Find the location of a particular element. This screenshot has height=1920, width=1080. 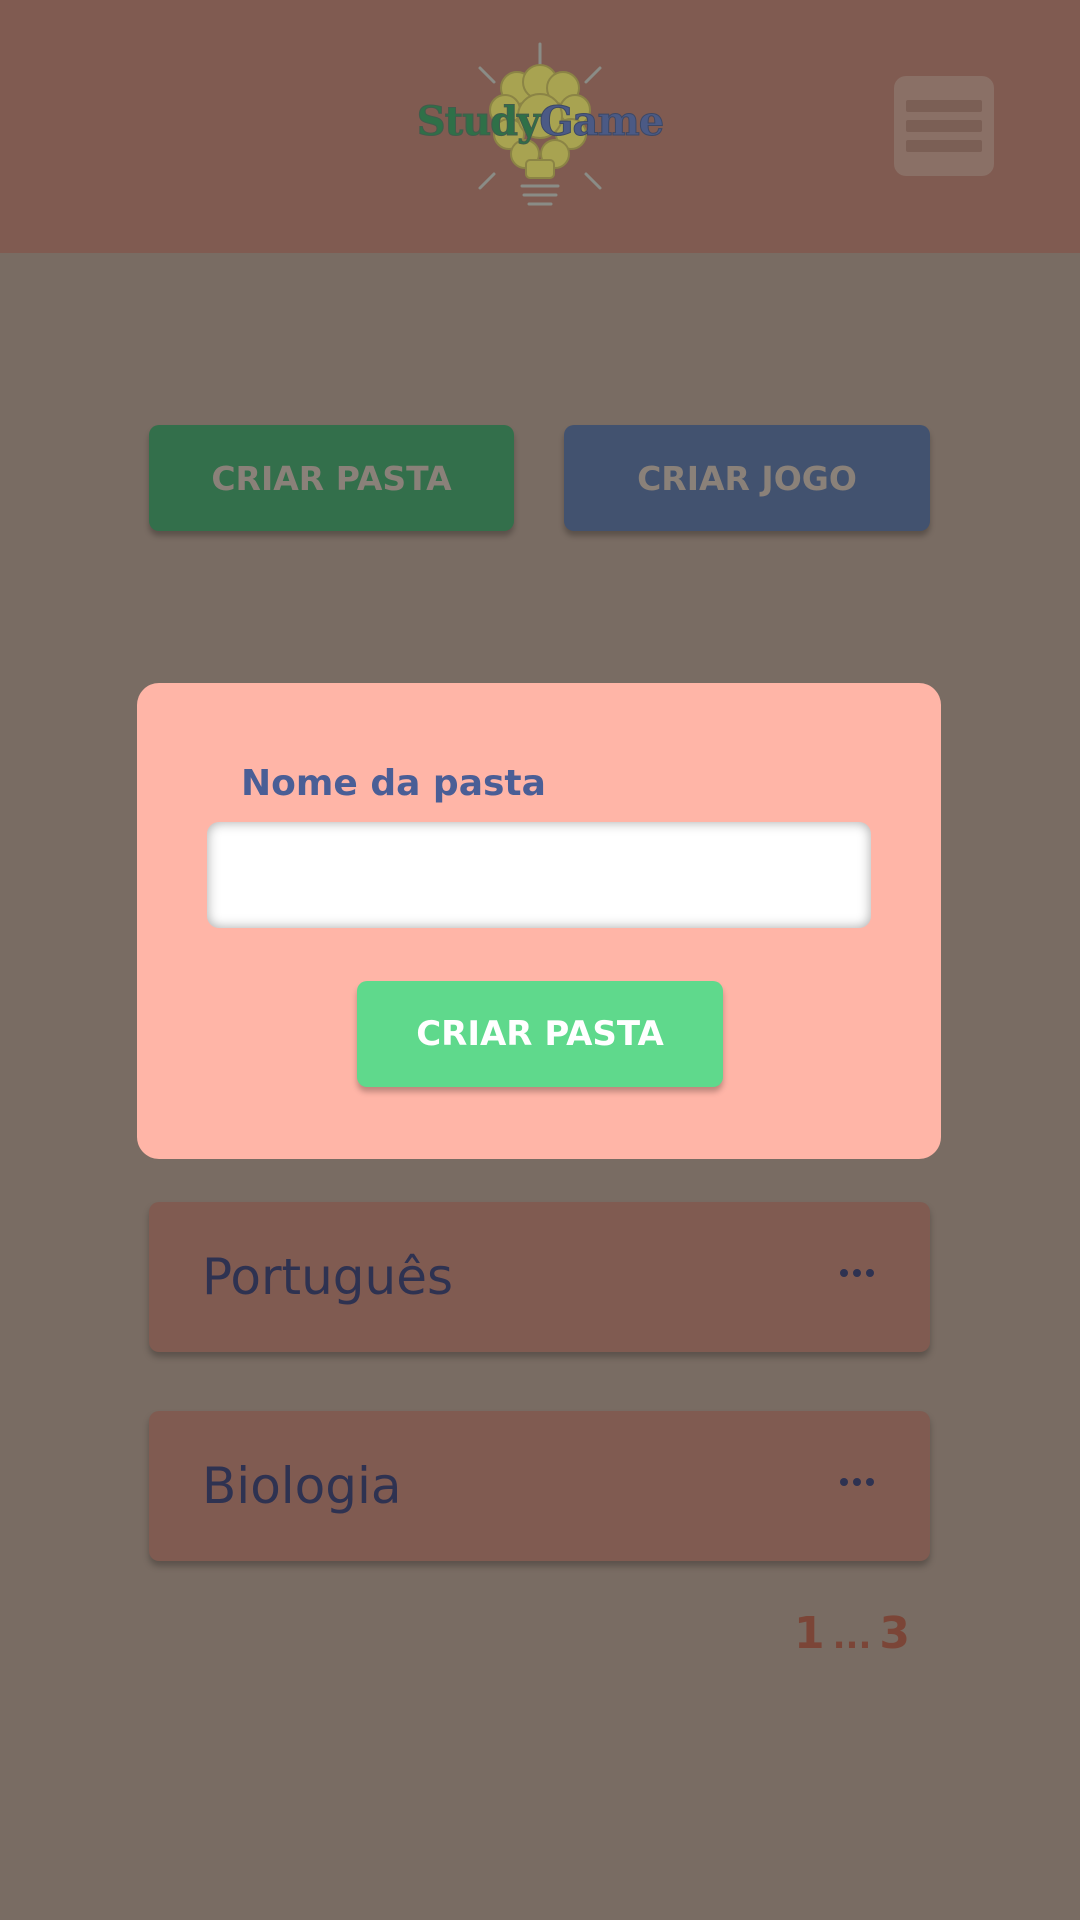

create-game-button: CRIAR JOGO is located at coordinates (747, 478).